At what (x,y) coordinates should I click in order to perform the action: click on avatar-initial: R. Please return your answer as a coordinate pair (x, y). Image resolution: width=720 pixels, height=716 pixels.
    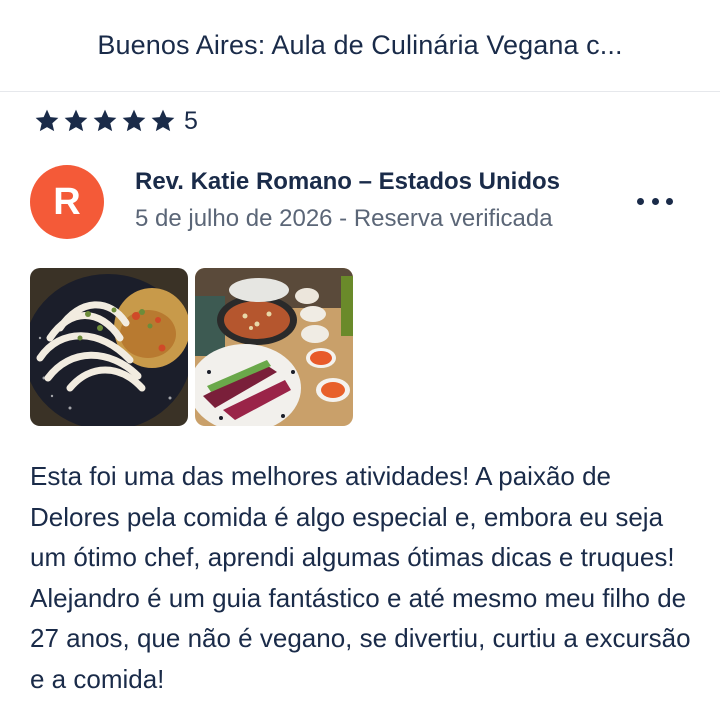
    Looking at the image, I should click on (67, 201).